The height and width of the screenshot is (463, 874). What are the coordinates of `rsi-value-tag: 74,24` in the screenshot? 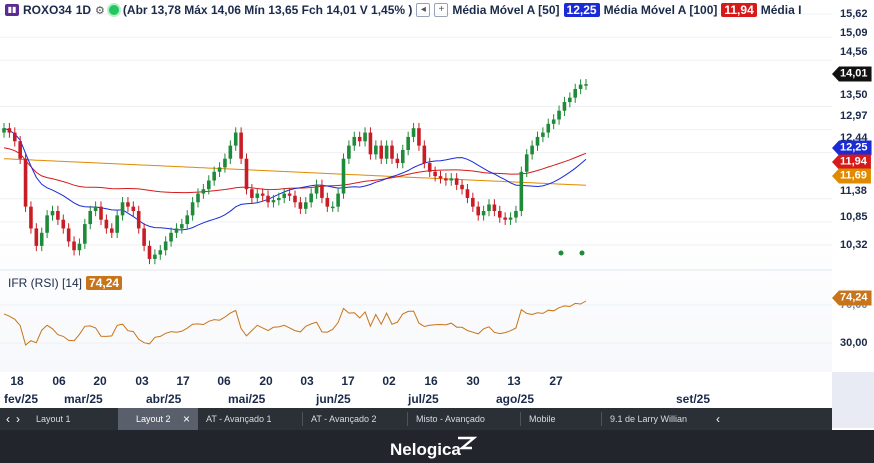 It's located at (852, 298).